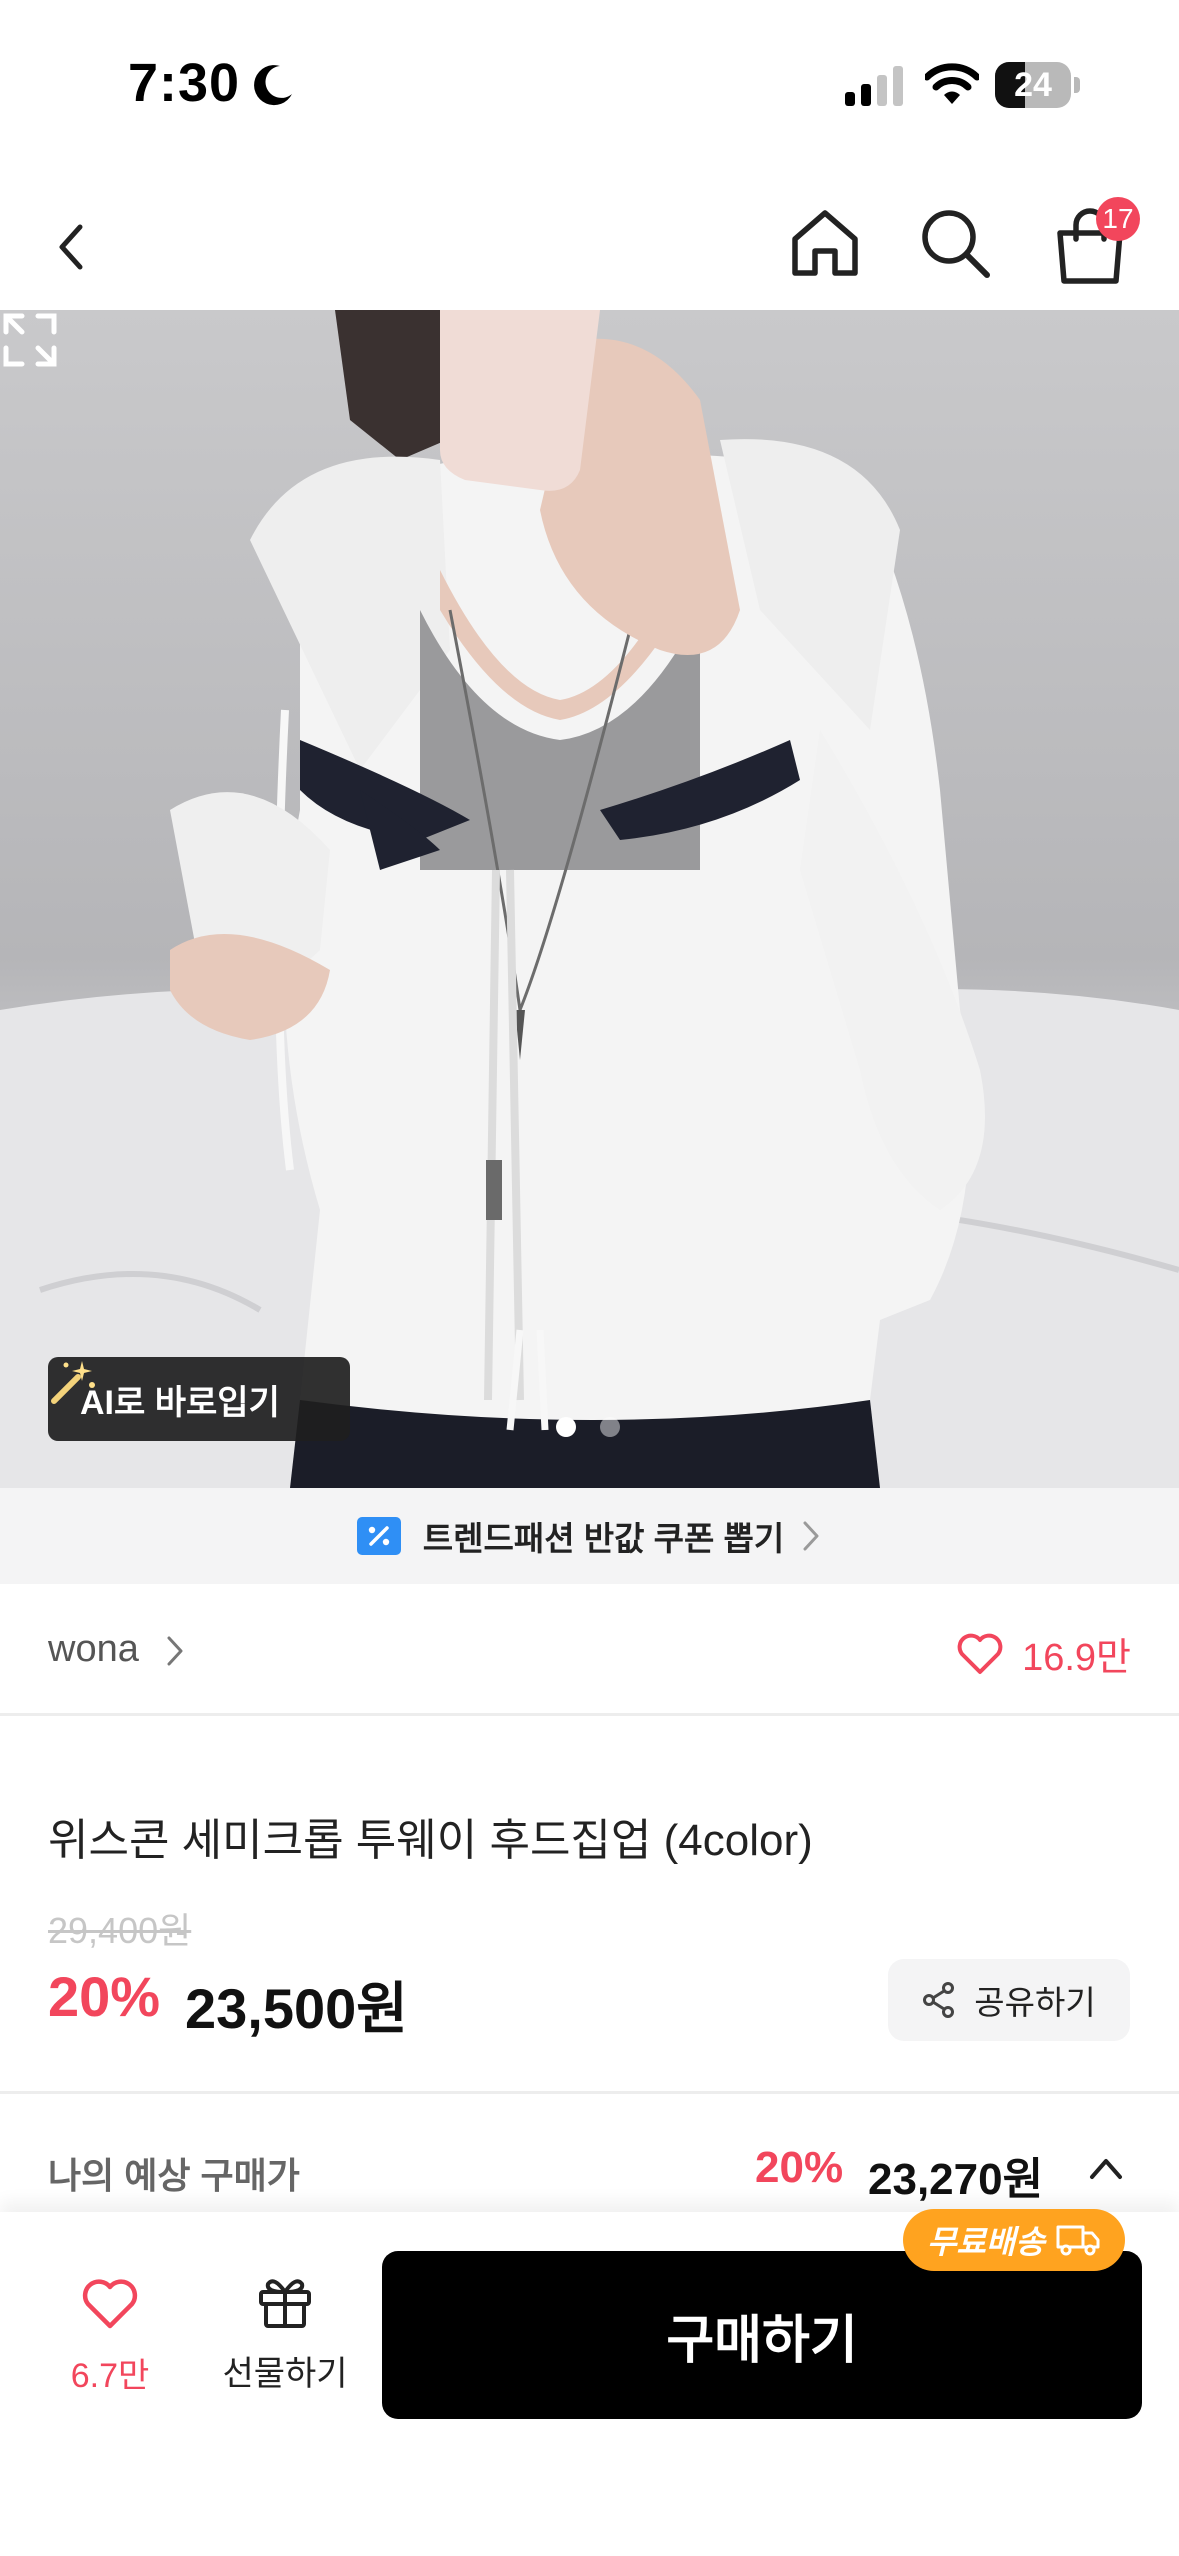  What do you see at coordinates (110, 2376) in the screenshot?
I see `wish-count: 6.7만` at bounding box center [110, 2376].